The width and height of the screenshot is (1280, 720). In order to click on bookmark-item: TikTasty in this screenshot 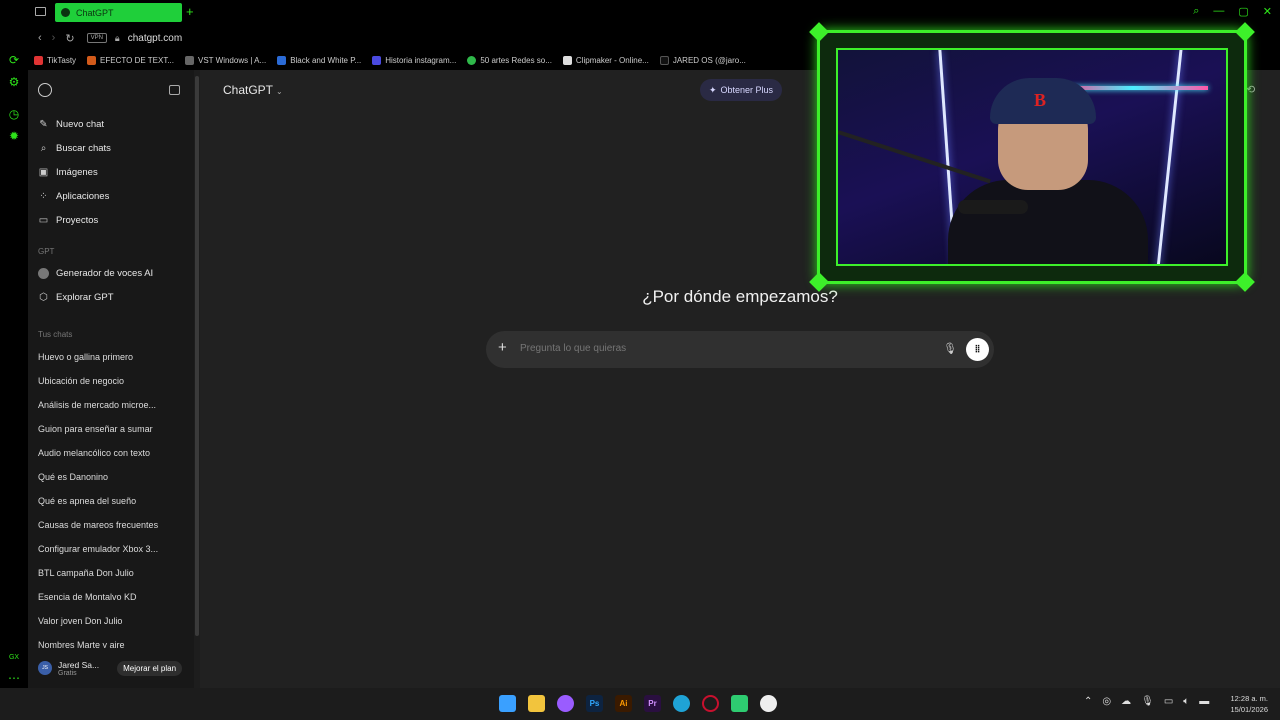, I will do `click(55, 60)`.